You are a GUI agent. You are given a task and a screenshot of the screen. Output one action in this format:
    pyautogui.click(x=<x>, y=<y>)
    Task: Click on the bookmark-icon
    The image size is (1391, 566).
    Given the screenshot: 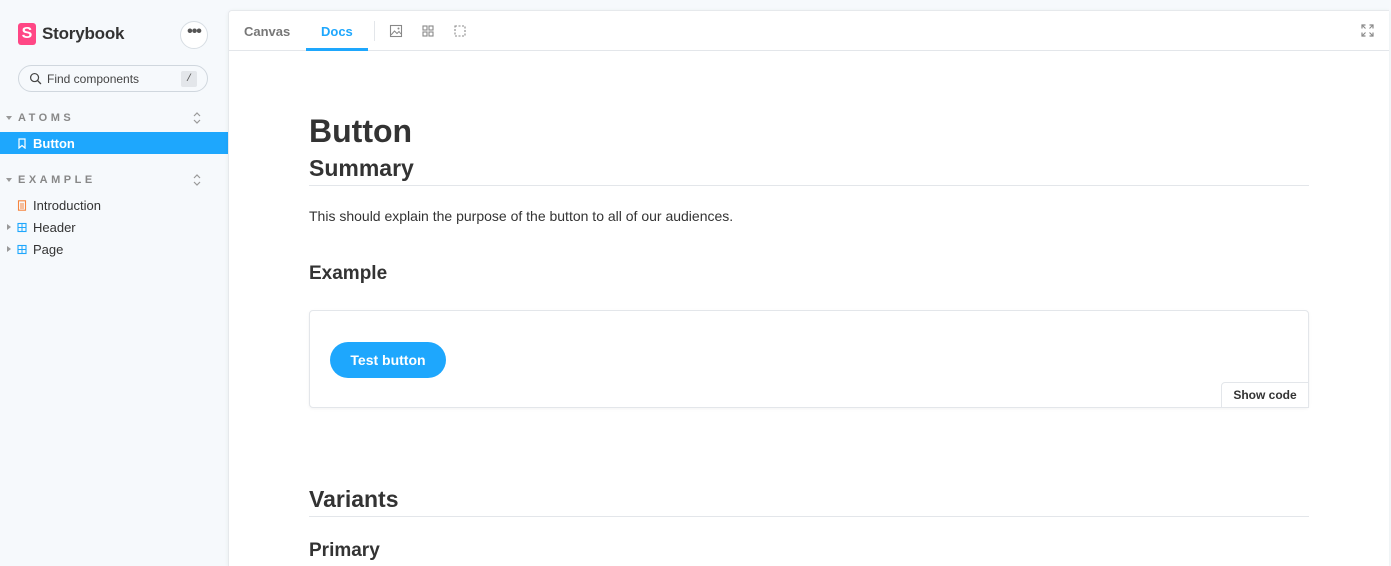 What is the action you would take?
    pyautogui.click(x=22, y=143)
    